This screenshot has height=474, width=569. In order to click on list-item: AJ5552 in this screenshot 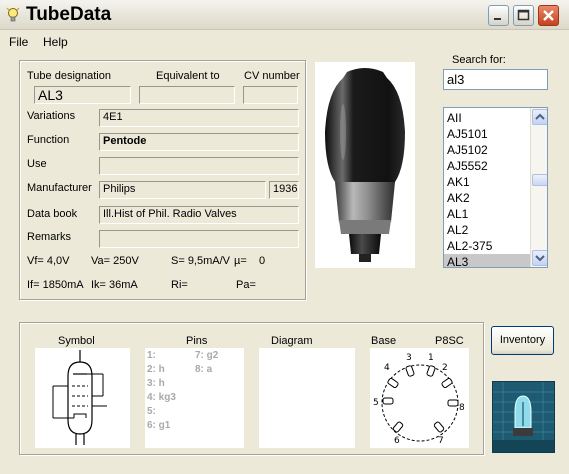, I will do `click(487, 166)`.